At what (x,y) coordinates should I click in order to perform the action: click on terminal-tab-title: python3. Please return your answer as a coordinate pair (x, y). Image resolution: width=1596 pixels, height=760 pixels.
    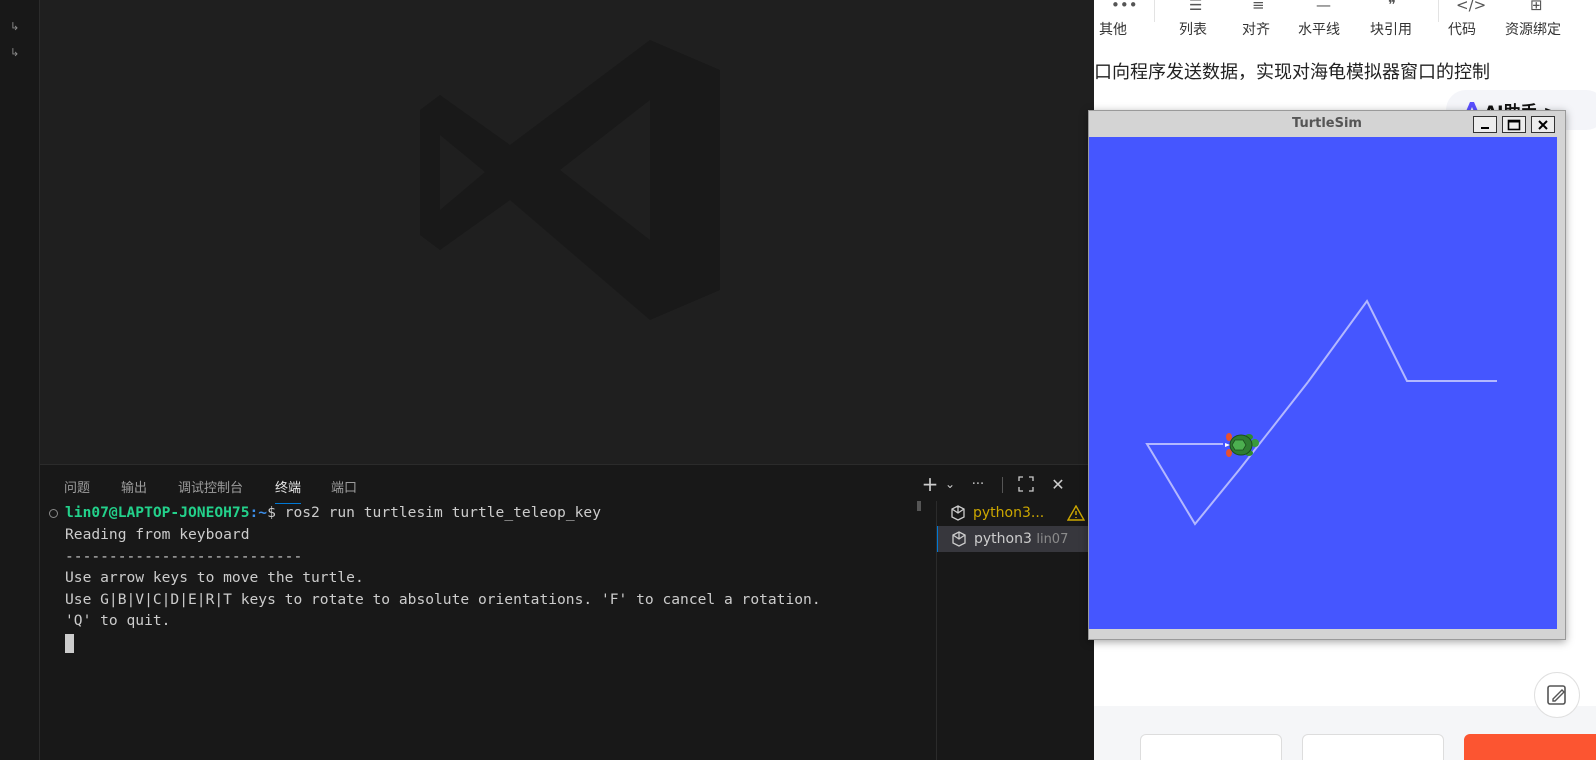
    Looking at the image, I should click on (1003, 539).